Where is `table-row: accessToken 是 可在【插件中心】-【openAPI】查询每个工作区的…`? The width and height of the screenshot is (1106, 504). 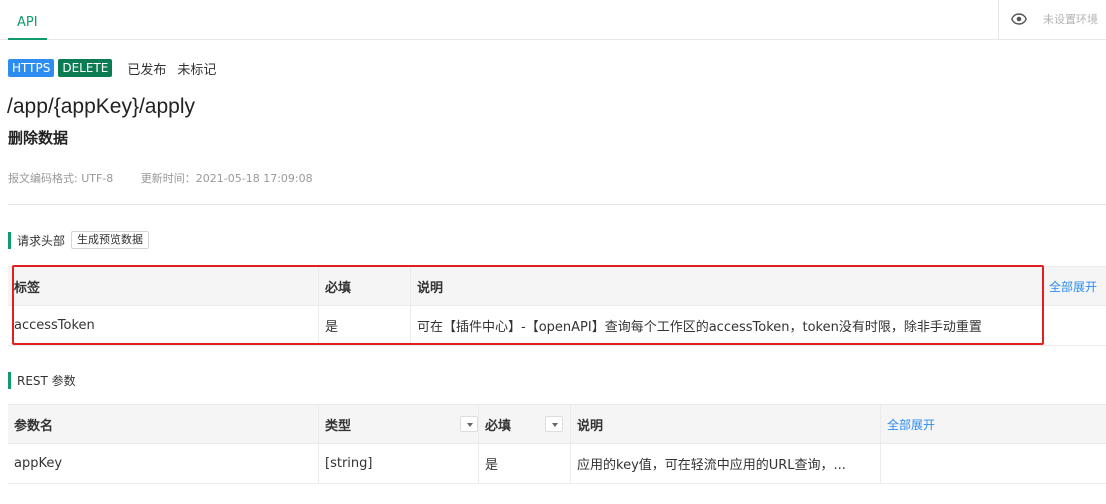
table-row: accessToken 是 可在【插件中心】-【openAPI】查询每个工作区的… is located at coordinates (557, 326).